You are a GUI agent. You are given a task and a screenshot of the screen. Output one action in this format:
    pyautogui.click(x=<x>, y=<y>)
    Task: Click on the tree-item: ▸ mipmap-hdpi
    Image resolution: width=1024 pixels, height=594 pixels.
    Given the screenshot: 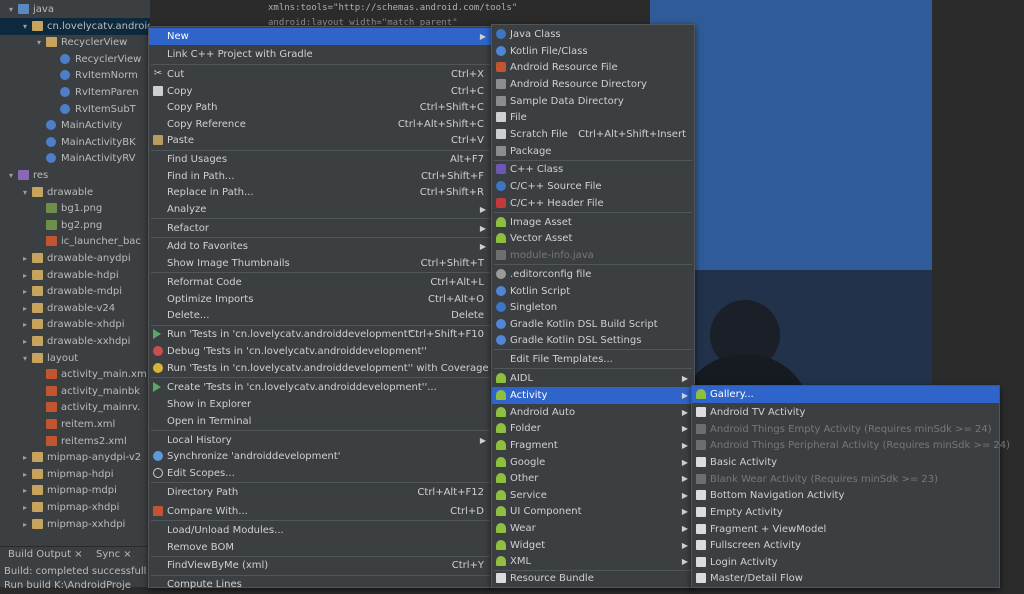 What is the action you would take?
    pyautogui.click(x=75, y=474)
    